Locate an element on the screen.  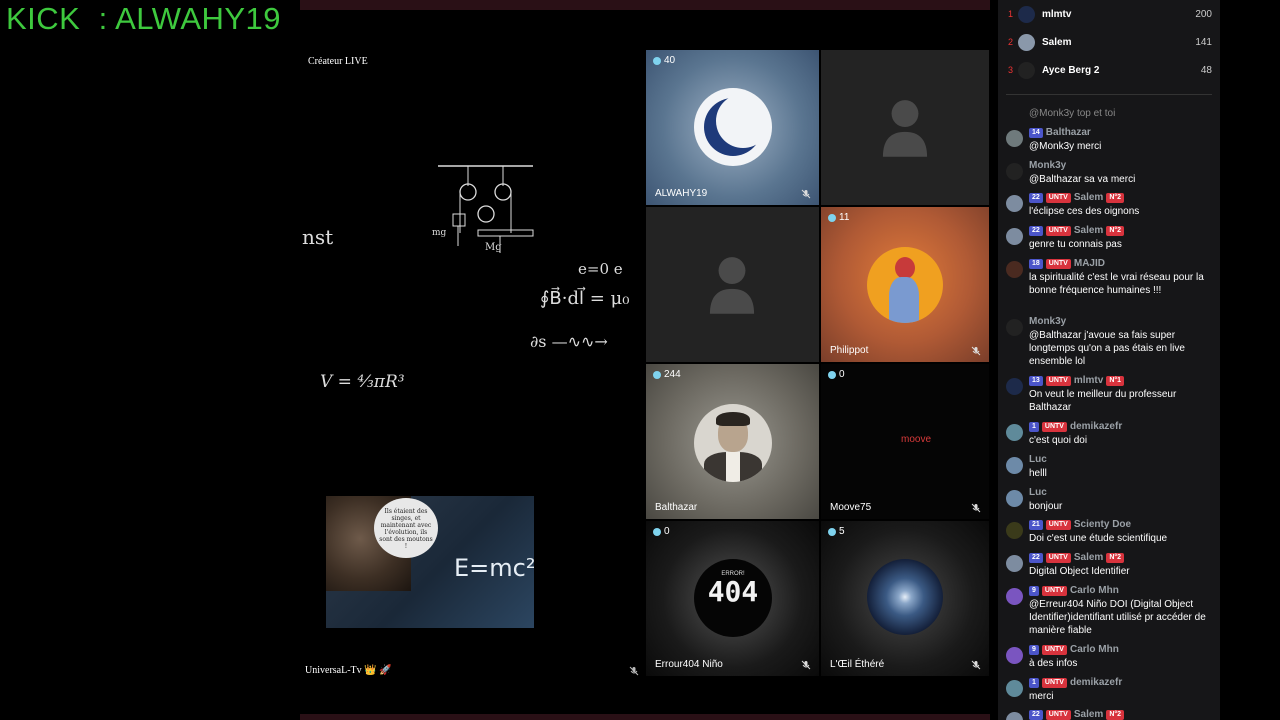
viewer-count-badge: 5 is located at coordinates (836, 531).